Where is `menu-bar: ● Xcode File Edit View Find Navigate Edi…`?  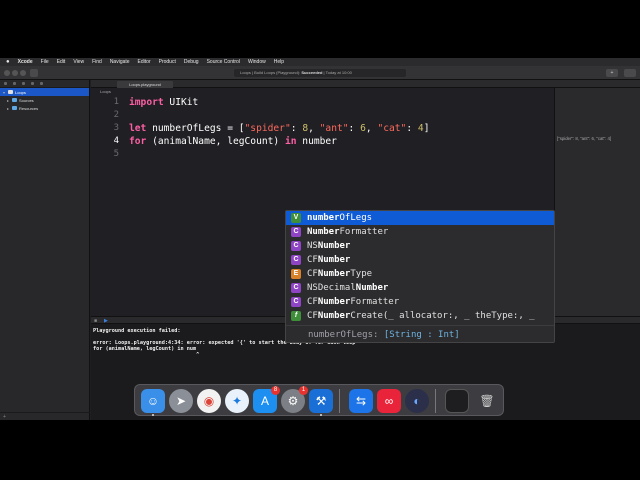
menu-bar: ● Xcode File Edit View Find Navigate Edi… is located at coordinates (320, 62).